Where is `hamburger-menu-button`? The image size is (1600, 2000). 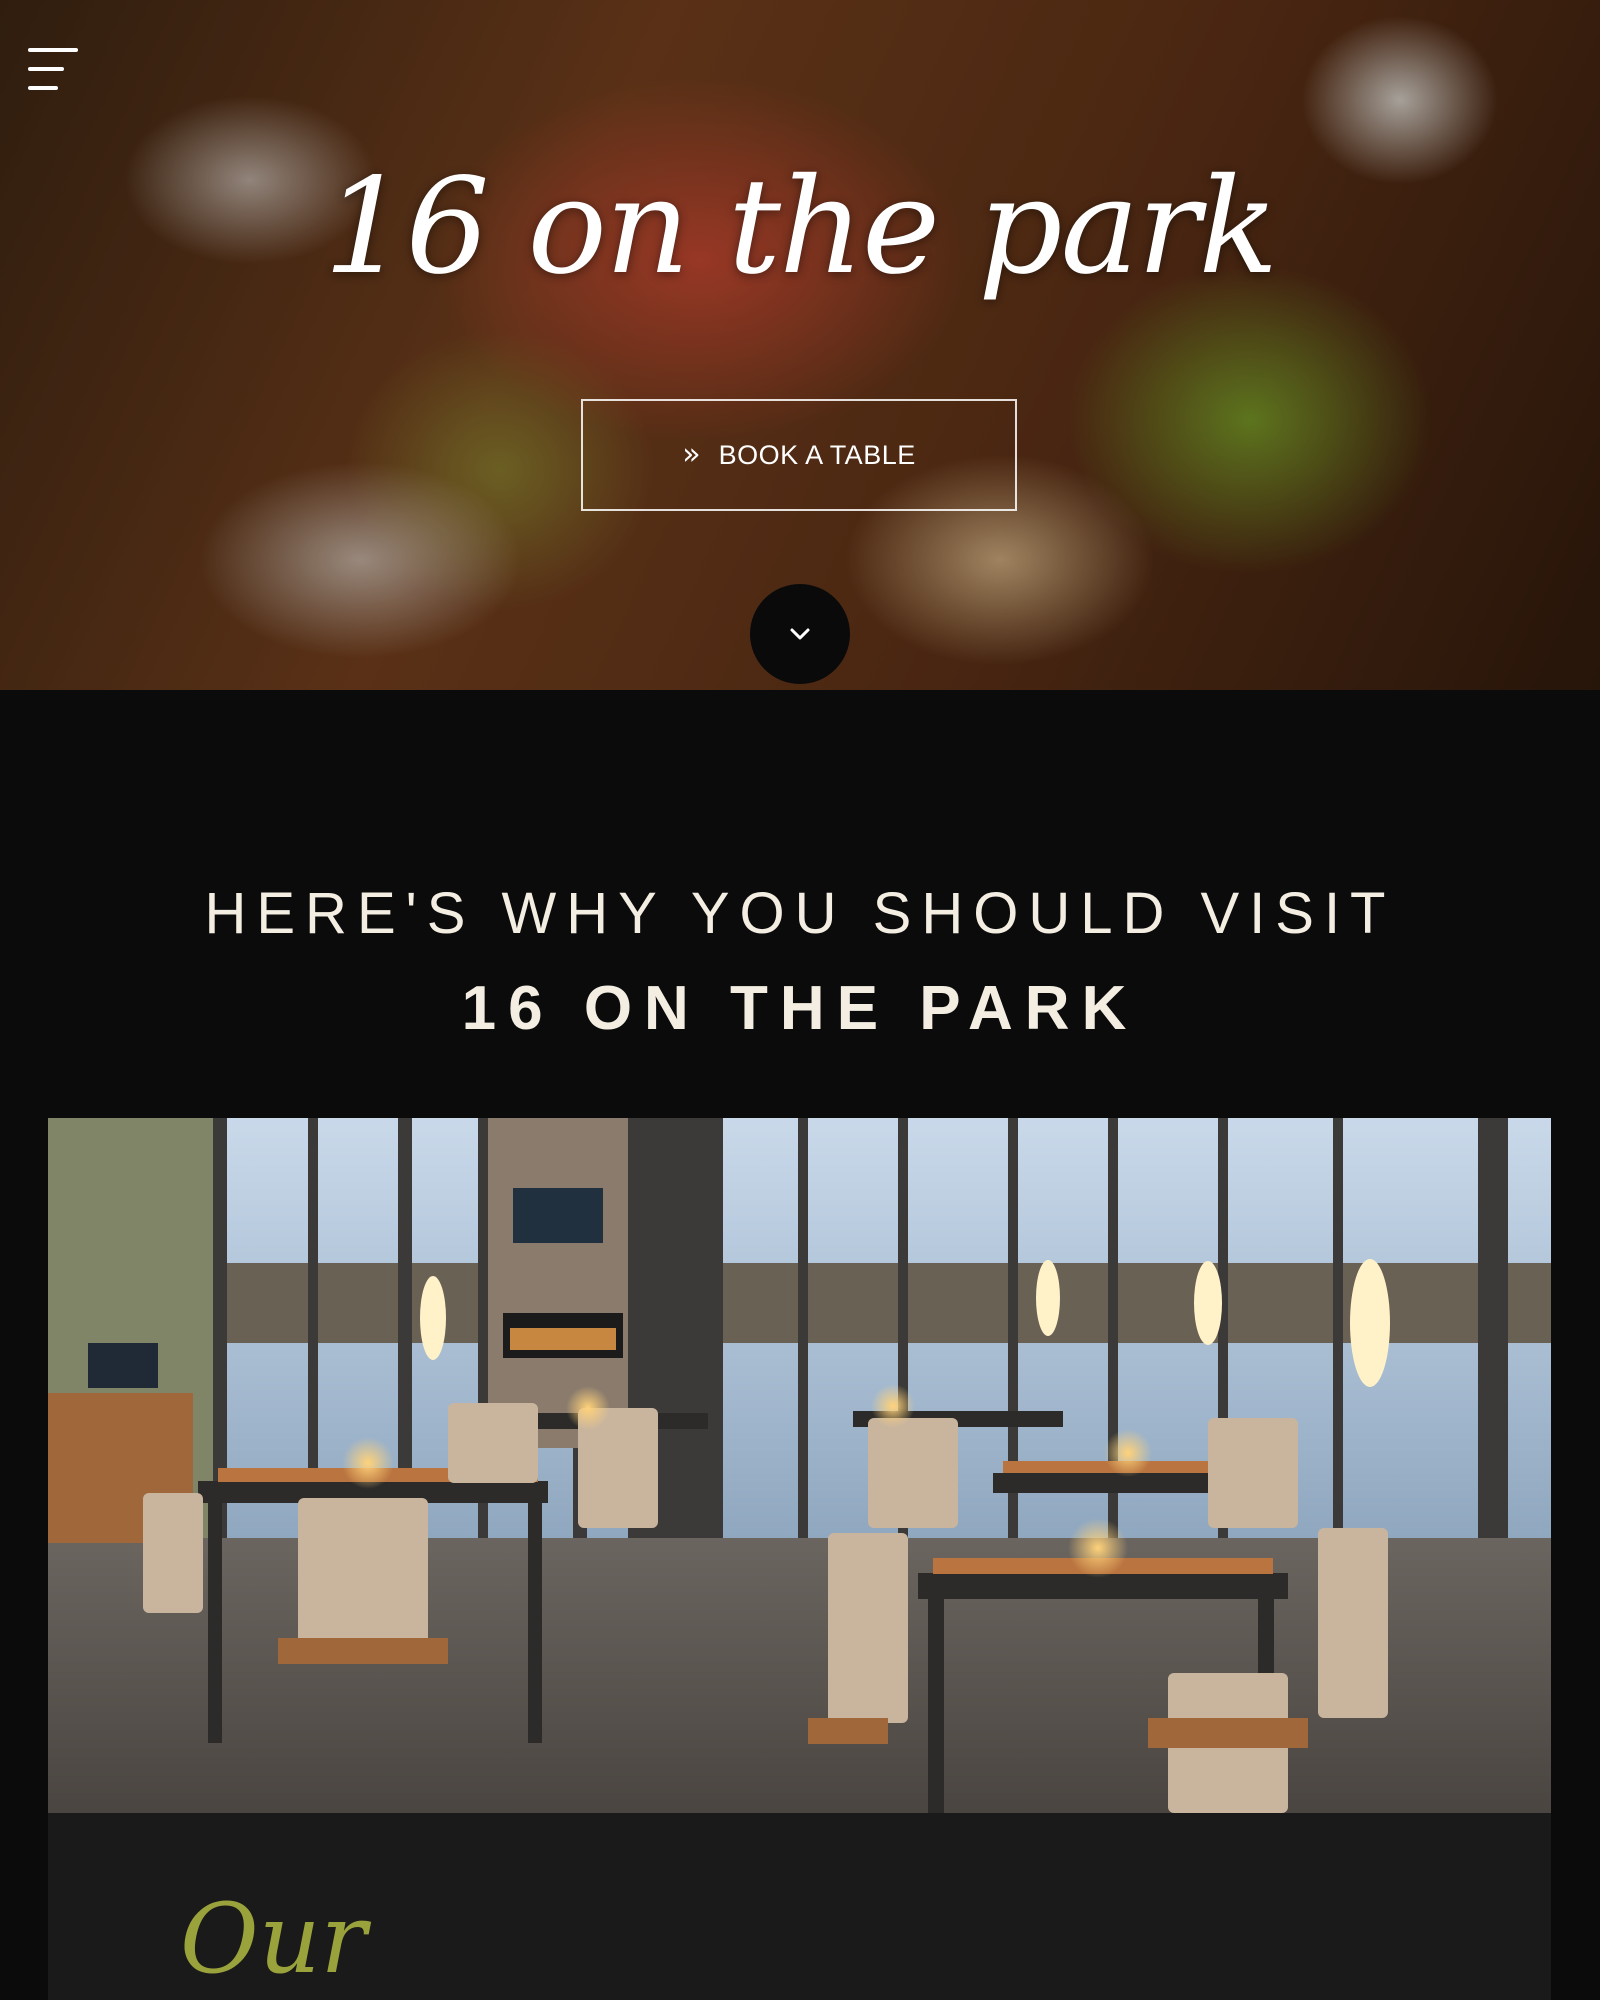 hamburger-menu-button is located at coordinates (53, 69).